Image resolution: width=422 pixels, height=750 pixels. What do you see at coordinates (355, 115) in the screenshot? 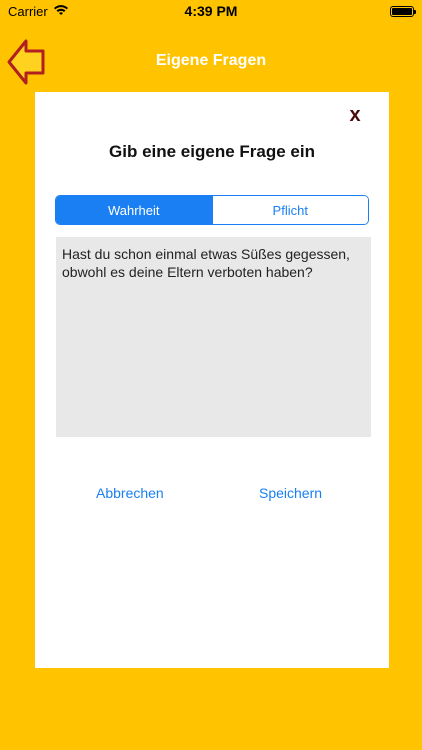
I see `close-button: x` at bounding box center [355, 115].